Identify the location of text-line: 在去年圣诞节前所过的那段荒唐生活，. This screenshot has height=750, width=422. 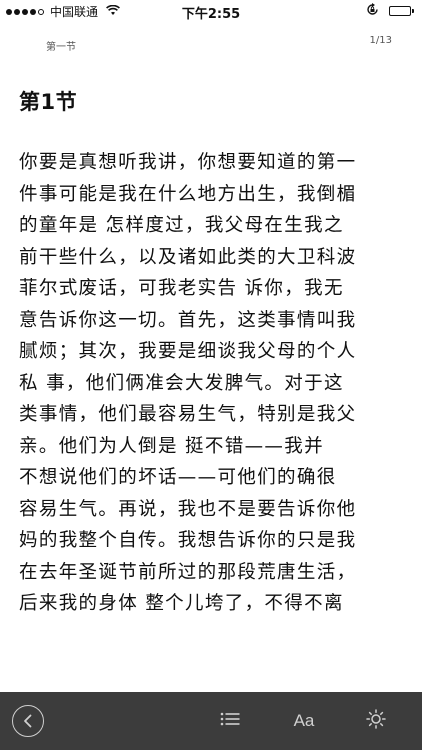
(188, 572).